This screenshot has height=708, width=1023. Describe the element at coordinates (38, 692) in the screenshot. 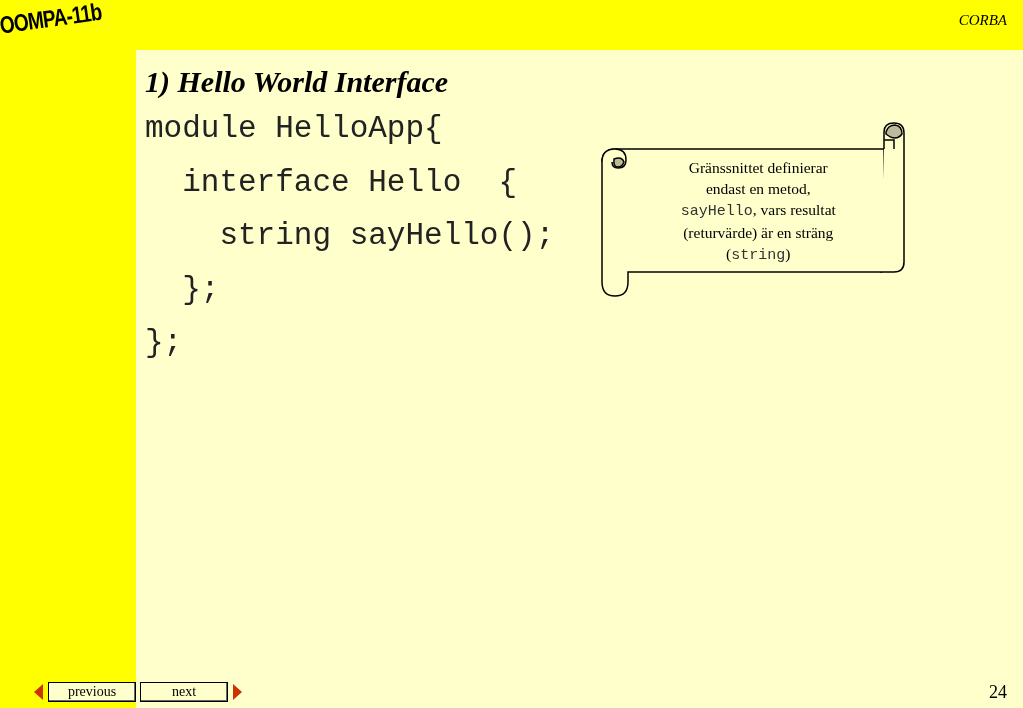

I see `left-arrow-icon` at that location.